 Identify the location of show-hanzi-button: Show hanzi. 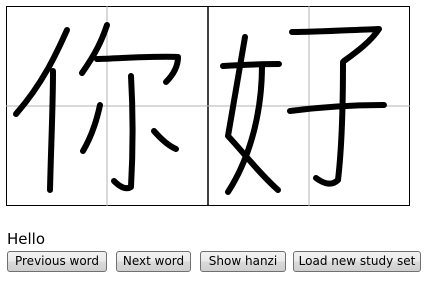
(243, 261).